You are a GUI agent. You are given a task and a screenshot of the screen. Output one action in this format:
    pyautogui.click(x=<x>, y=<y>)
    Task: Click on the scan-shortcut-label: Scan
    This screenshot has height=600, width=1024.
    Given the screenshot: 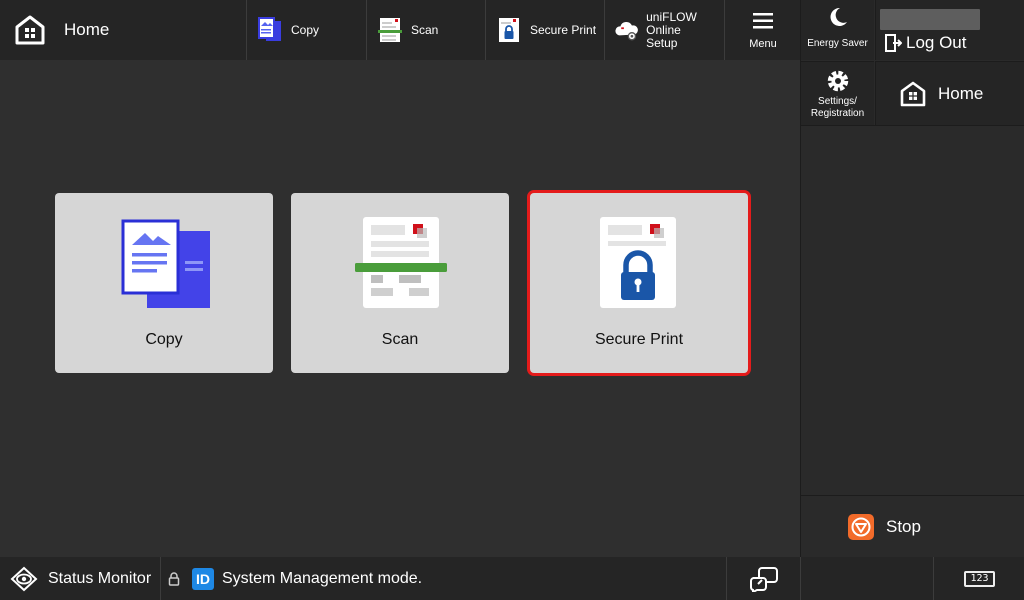 What is the action you would take?
    pyautogui.click(x=425, y=29)
    